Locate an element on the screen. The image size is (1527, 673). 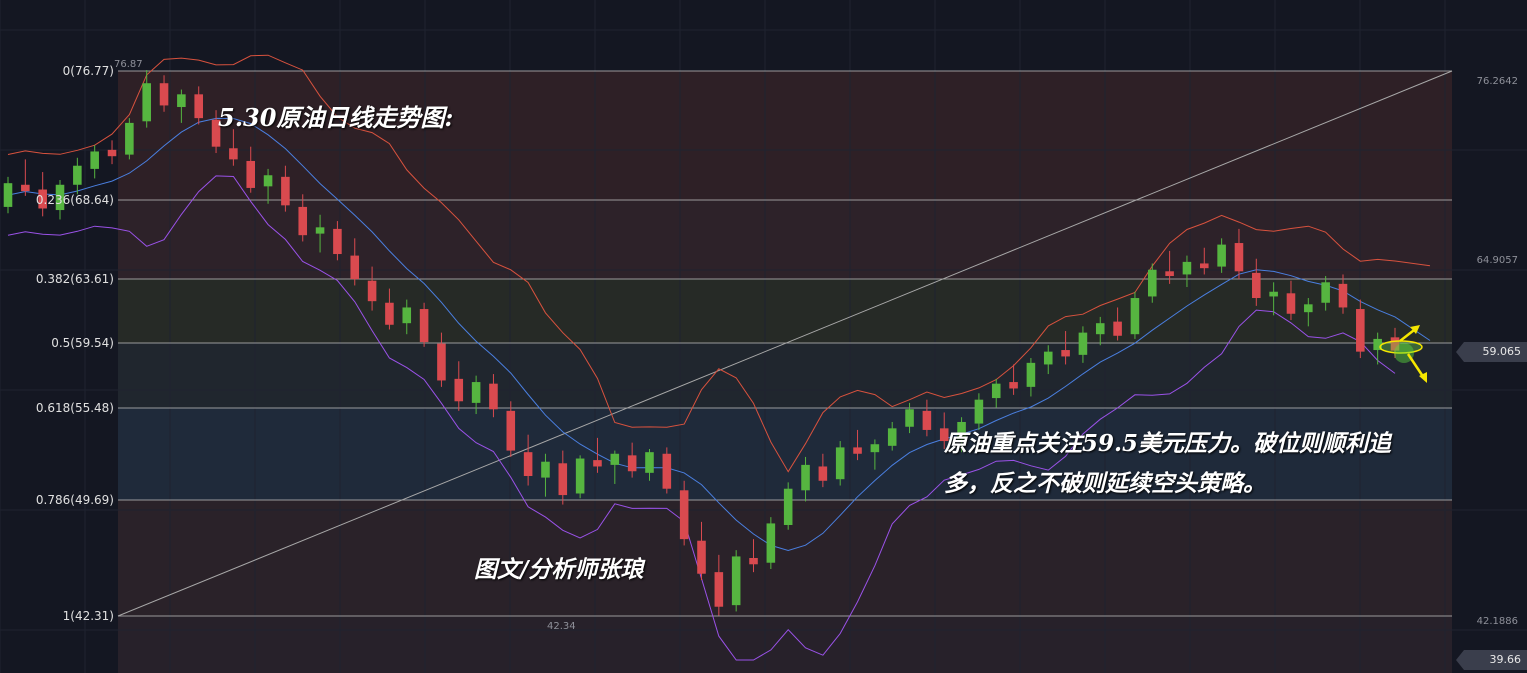
current-price-tag: 59.065 is located at coordinates (1491, 352).